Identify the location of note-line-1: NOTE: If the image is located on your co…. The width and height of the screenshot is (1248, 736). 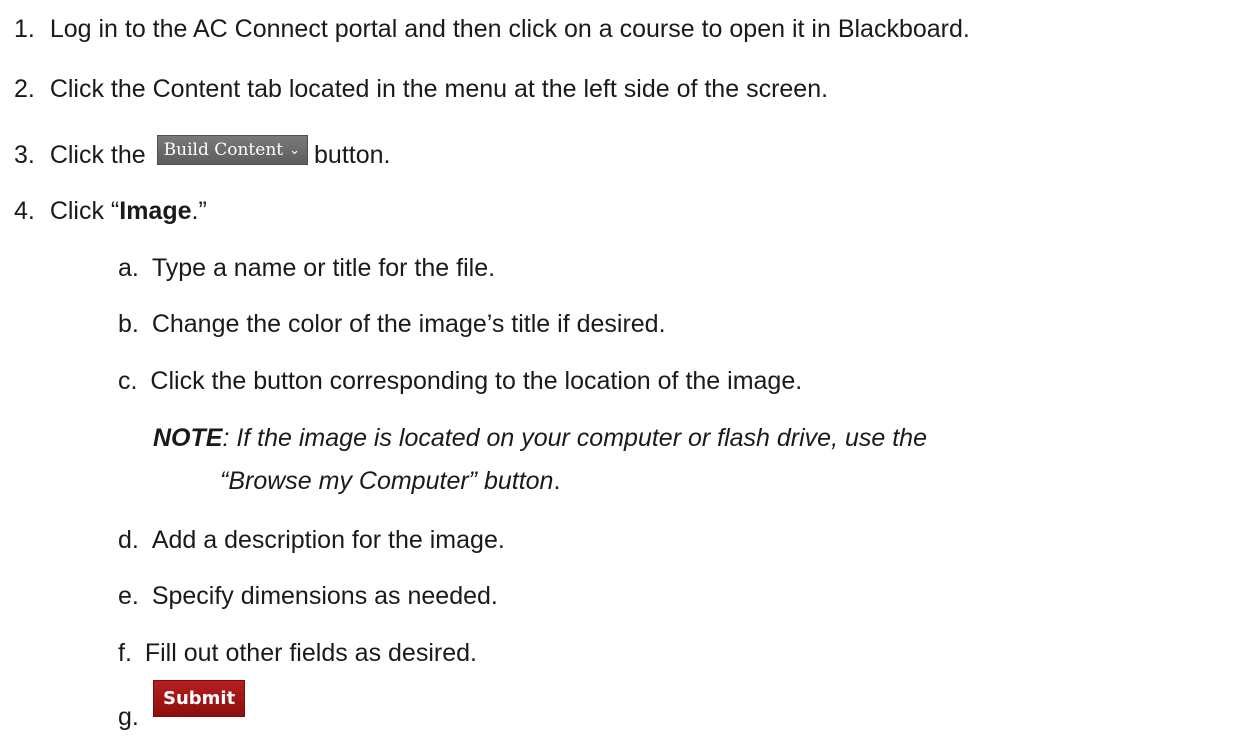
(540, 438).